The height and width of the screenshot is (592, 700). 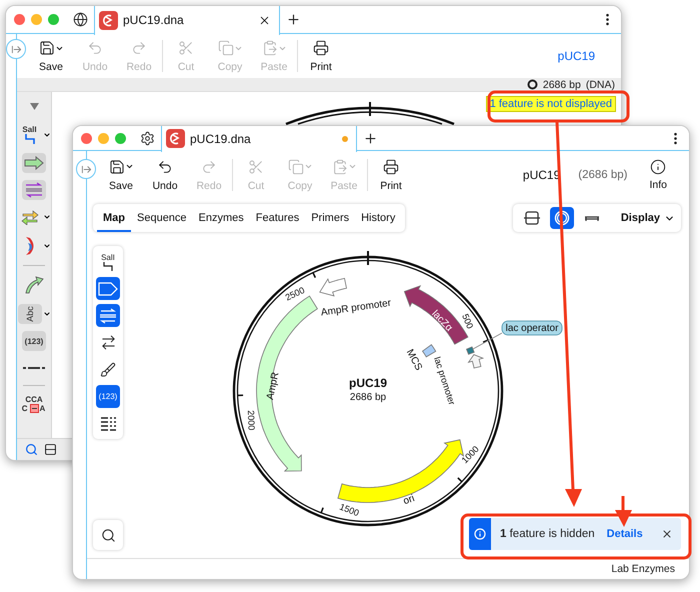 What do you see at coordinates (295, 294) in the screenshot?
I see `tick-label: 2500` at bounding box center [295, 294].